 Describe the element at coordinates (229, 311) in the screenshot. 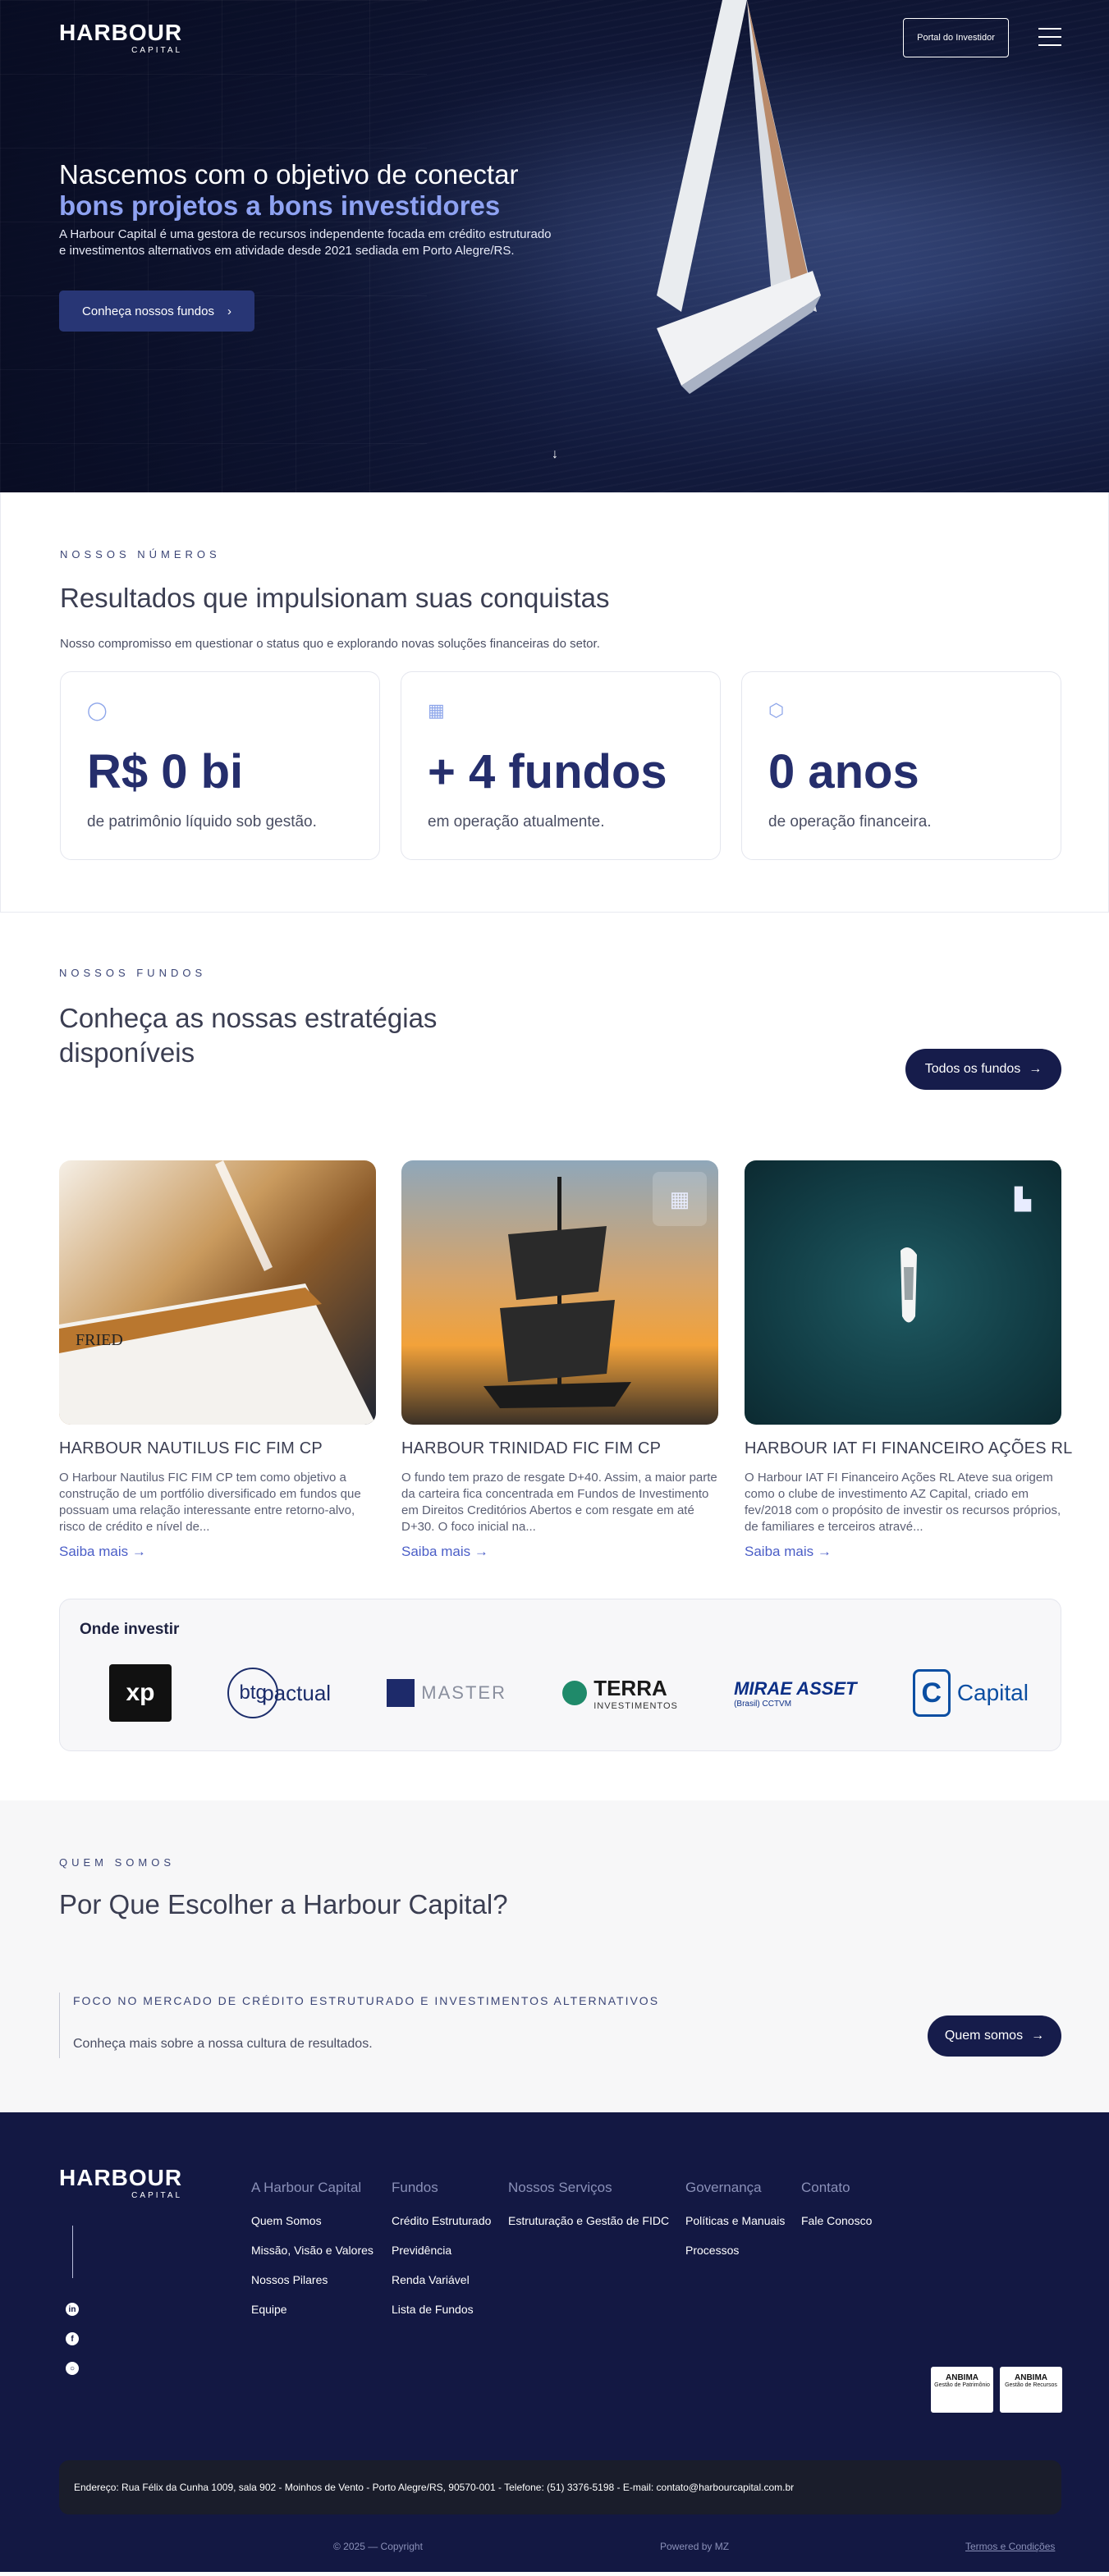

I see `chevron-right-icon: ›` at that location.